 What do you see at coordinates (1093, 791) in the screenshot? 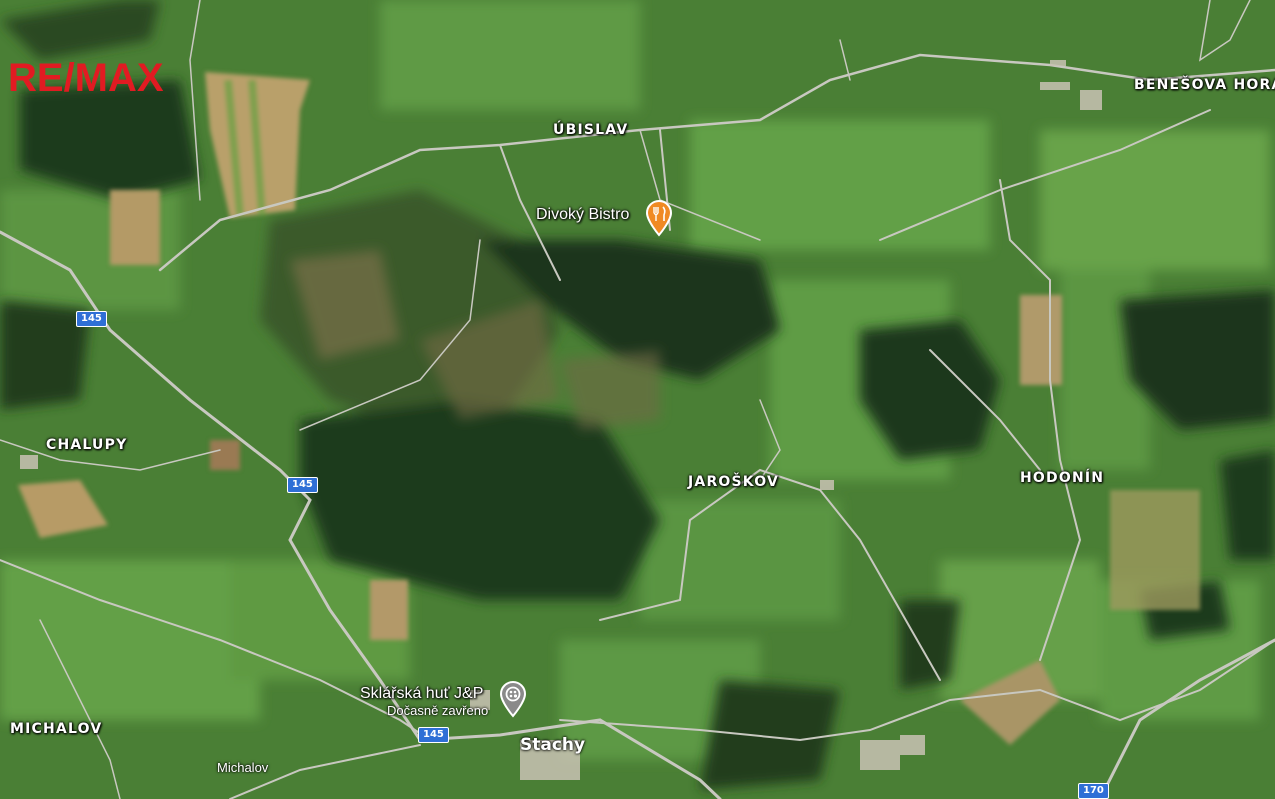
I see `road-shield-170: 170` at bounding box center [1093, 791].